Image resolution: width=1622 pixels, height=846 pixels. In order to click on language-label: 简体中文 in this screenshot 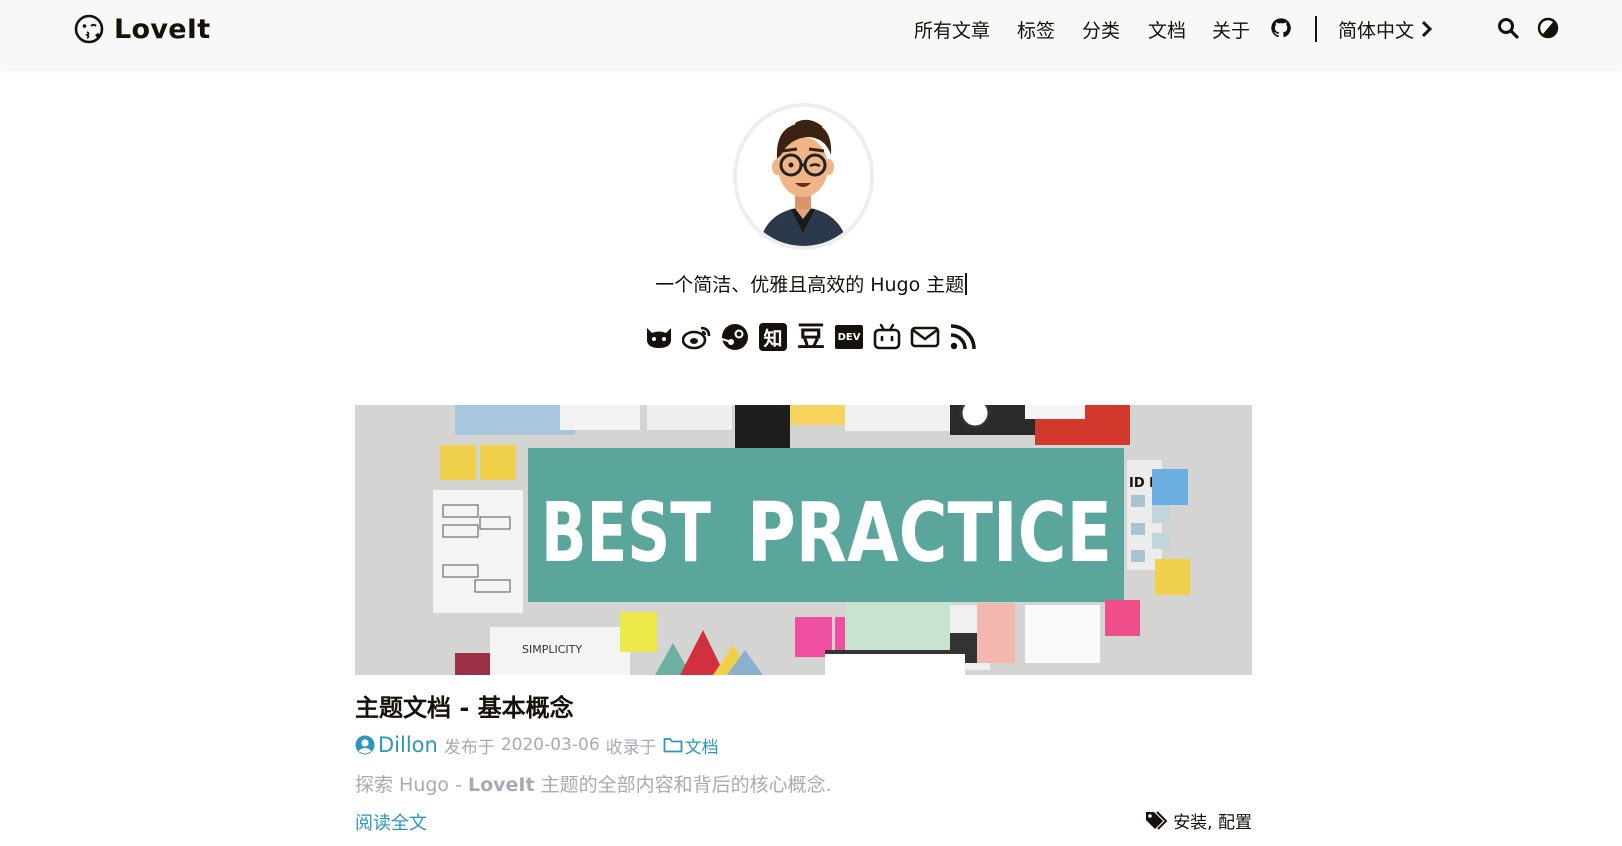, I will do `click(1376, 30)`.